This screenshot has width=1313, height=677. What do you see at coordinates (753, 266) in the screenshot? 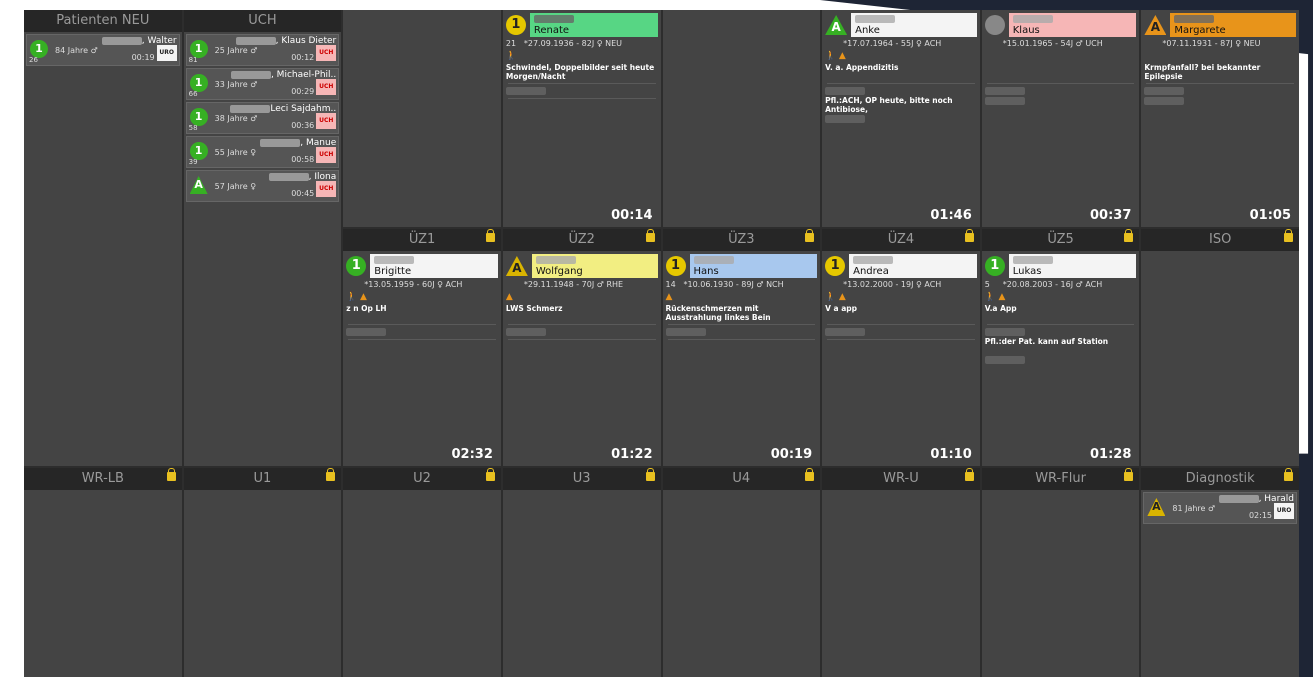
I see `patient-namebox: Hans` at bounding box center [753, 266].